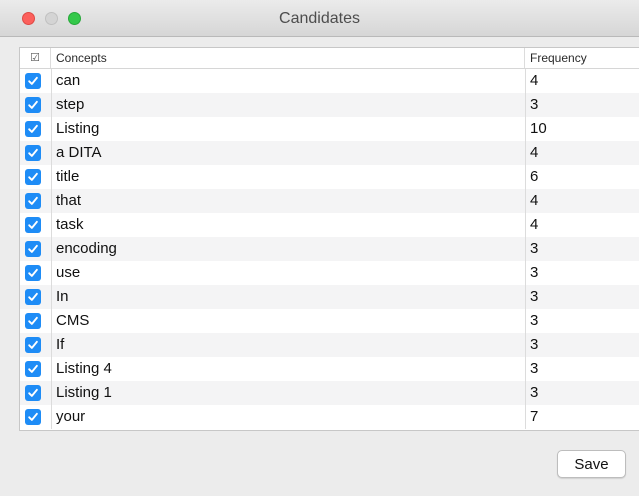  I want to click on concept-cell: Listing 1, so click(84, 392).